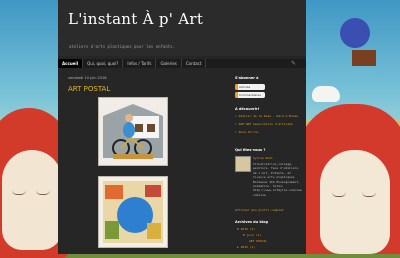 The width and height of the screenshot is (400, 258). I want to click on about-heading: Qui êtes-vous ?, so click(250, 150).